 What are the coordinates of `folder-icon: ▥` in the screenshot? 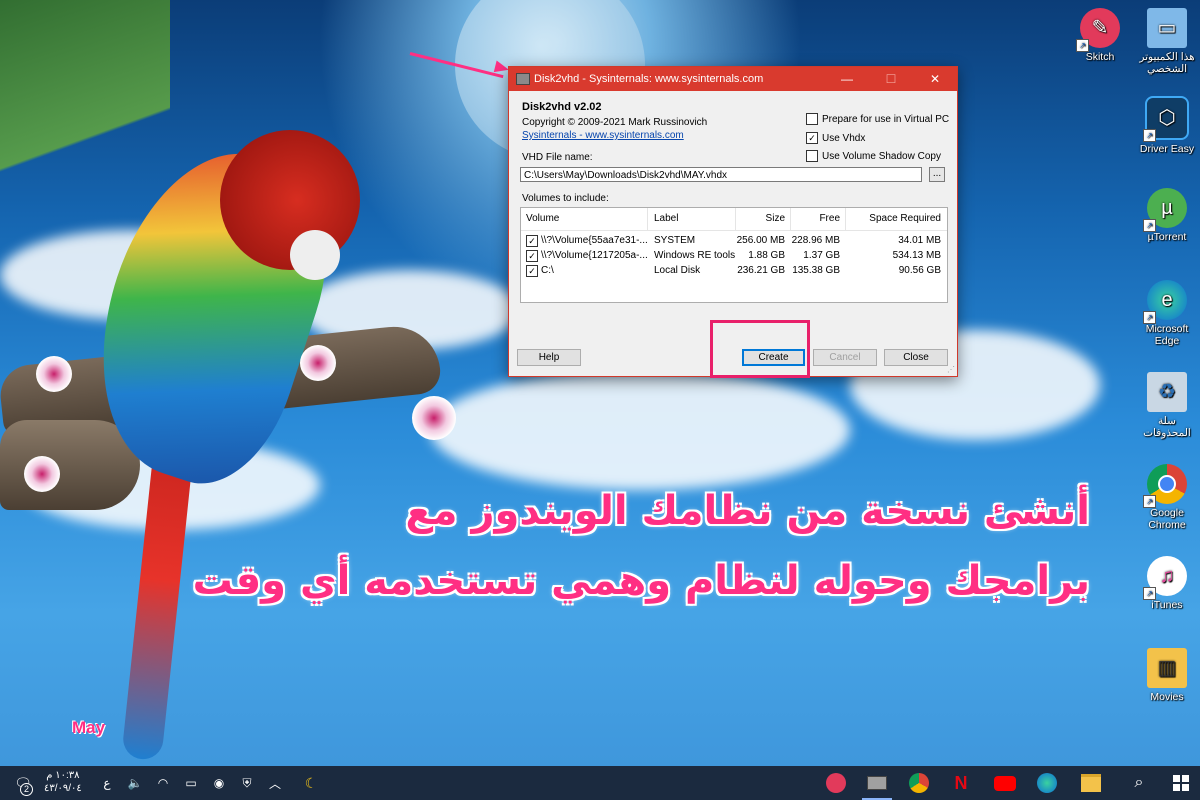 It's located at (1167, 668).